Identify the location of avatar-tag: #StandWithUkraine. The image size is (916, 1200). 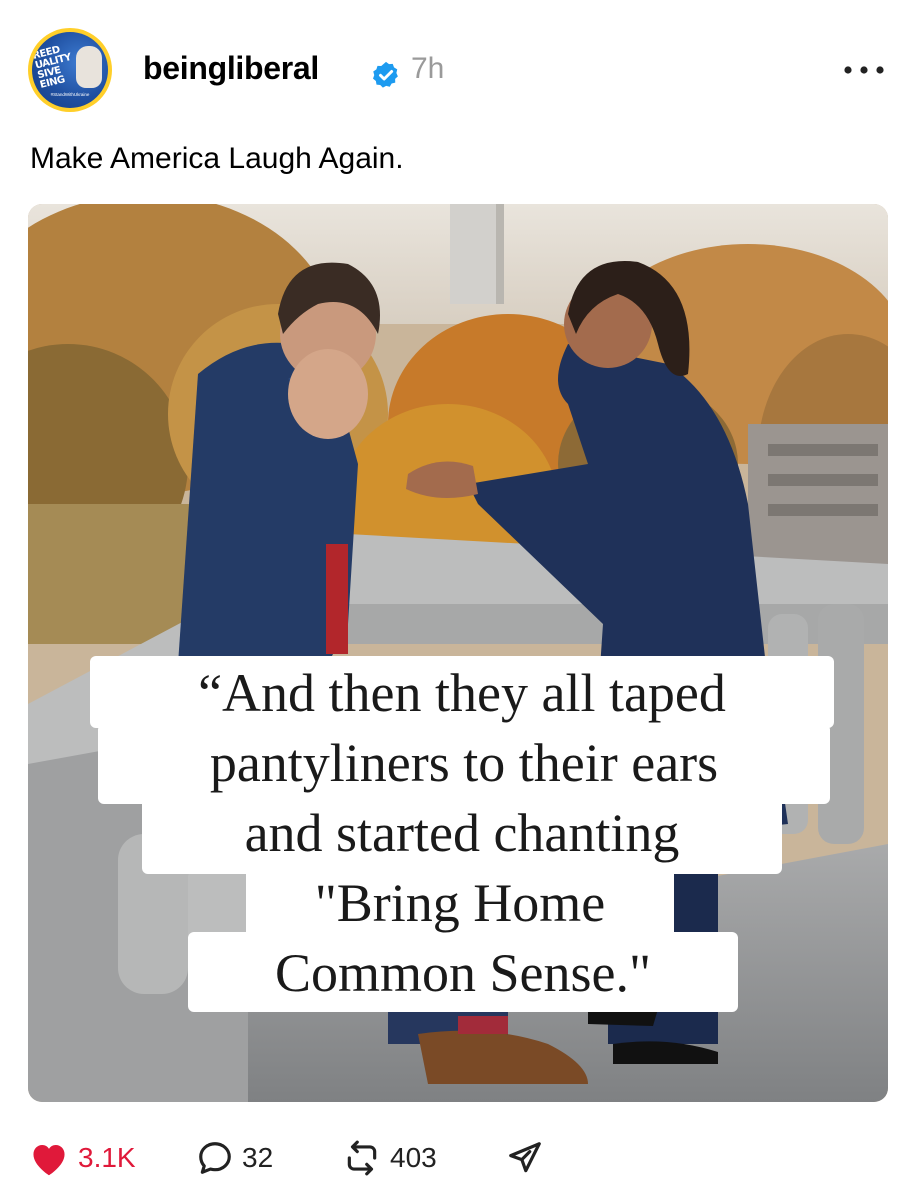
(70, 94).